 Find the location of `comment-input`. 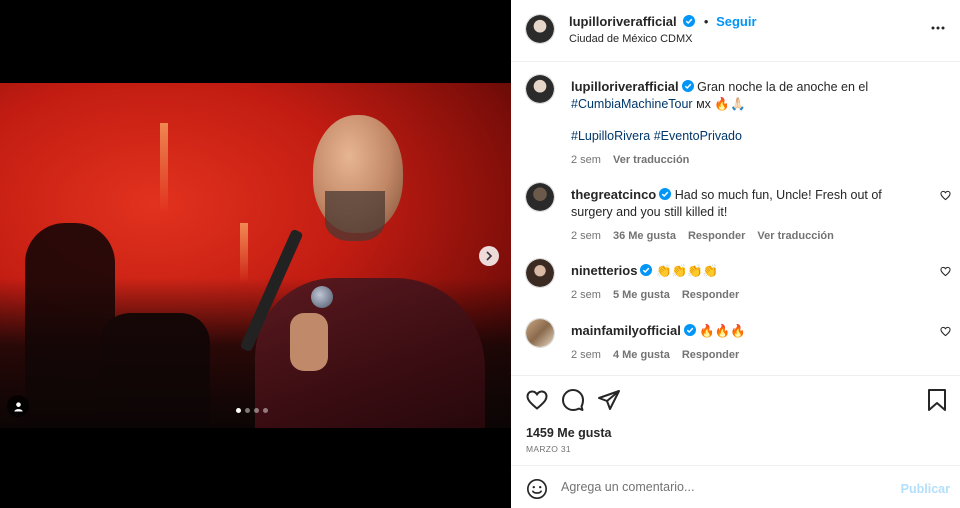

comment-input is located at coordinates (721, 487).